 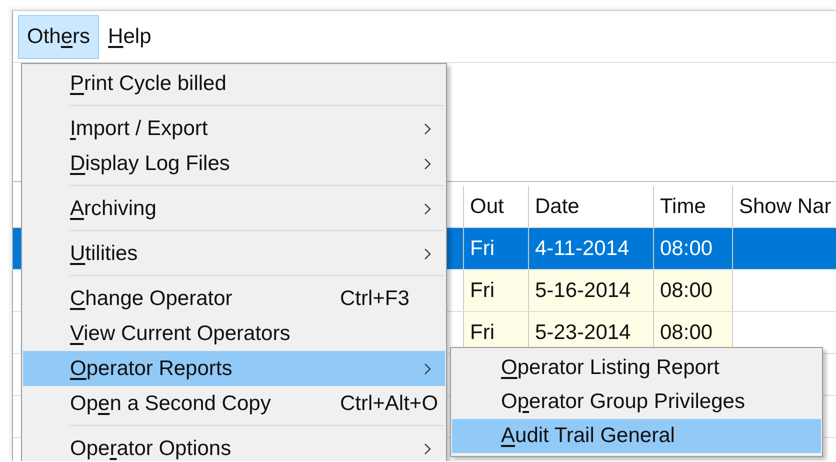 What do you see at coordinates (591, 290) in the screenshot?
I see `table-cell: 5-16-2014` at bounding box center [591, 290].